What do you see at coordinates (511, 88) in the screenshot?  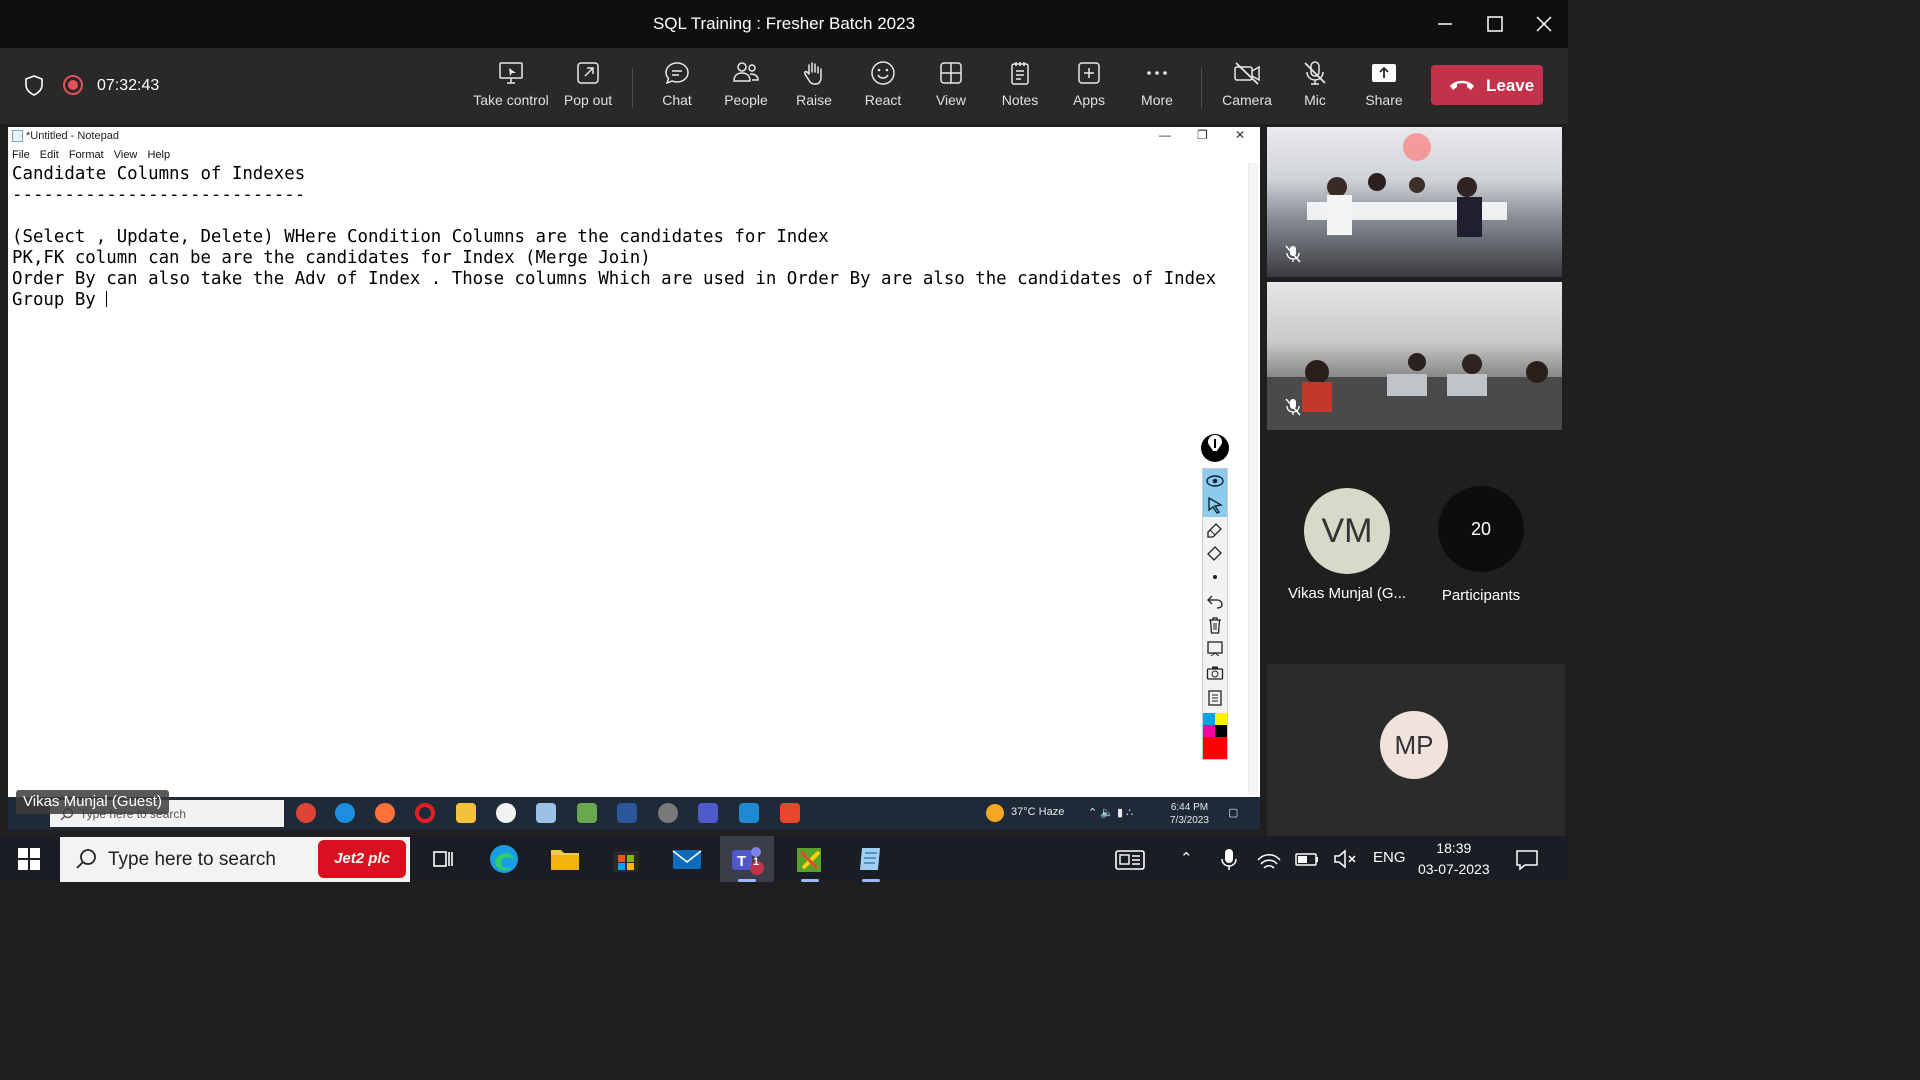 I see `take-control-button: Take control` at bounding box center [511, 88].